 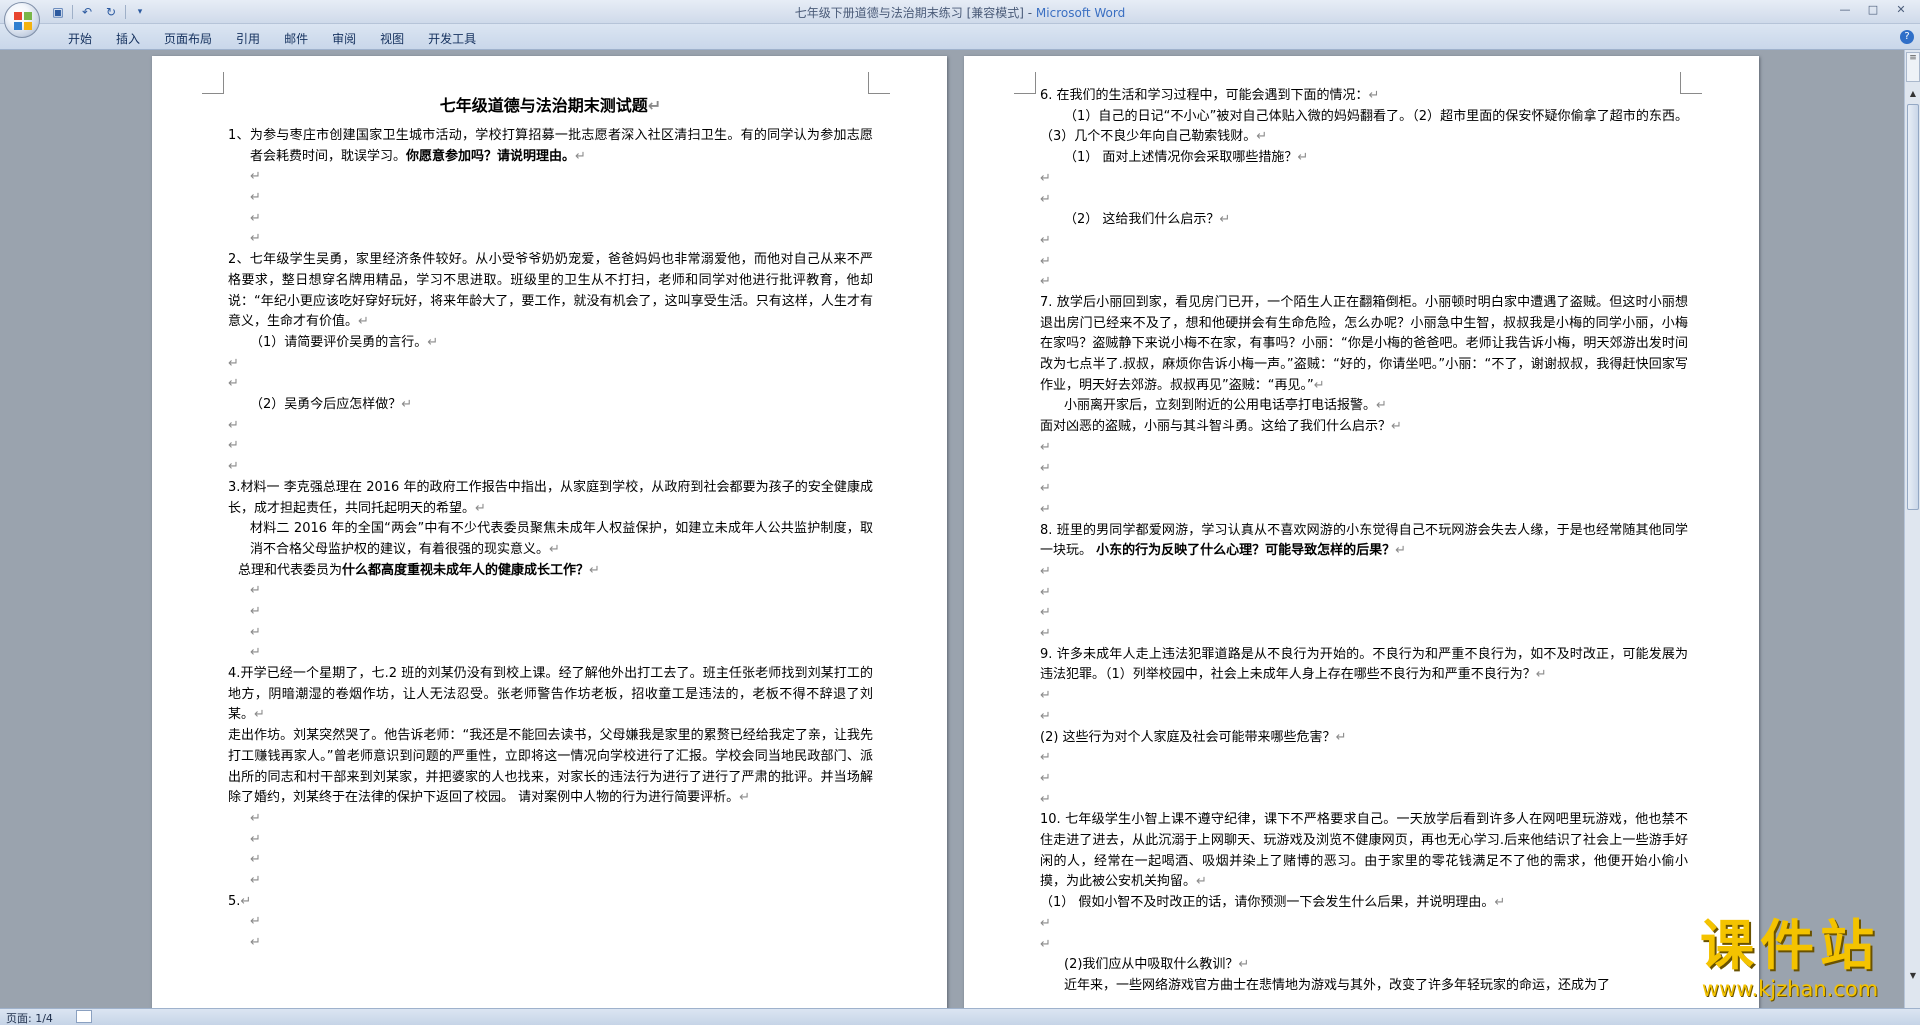 I want to click on spell-check-icon, so click(x=84, y=1016).